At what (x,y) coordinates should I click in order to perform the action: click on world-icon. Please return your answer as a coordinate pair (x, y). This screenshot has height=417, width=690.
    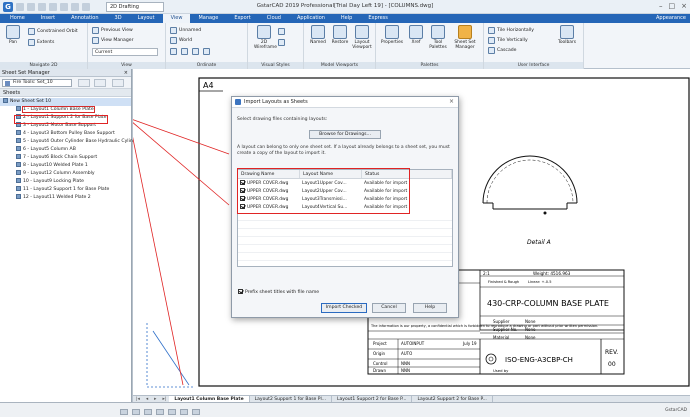
    Looking at the image, I should click on (173, 40).